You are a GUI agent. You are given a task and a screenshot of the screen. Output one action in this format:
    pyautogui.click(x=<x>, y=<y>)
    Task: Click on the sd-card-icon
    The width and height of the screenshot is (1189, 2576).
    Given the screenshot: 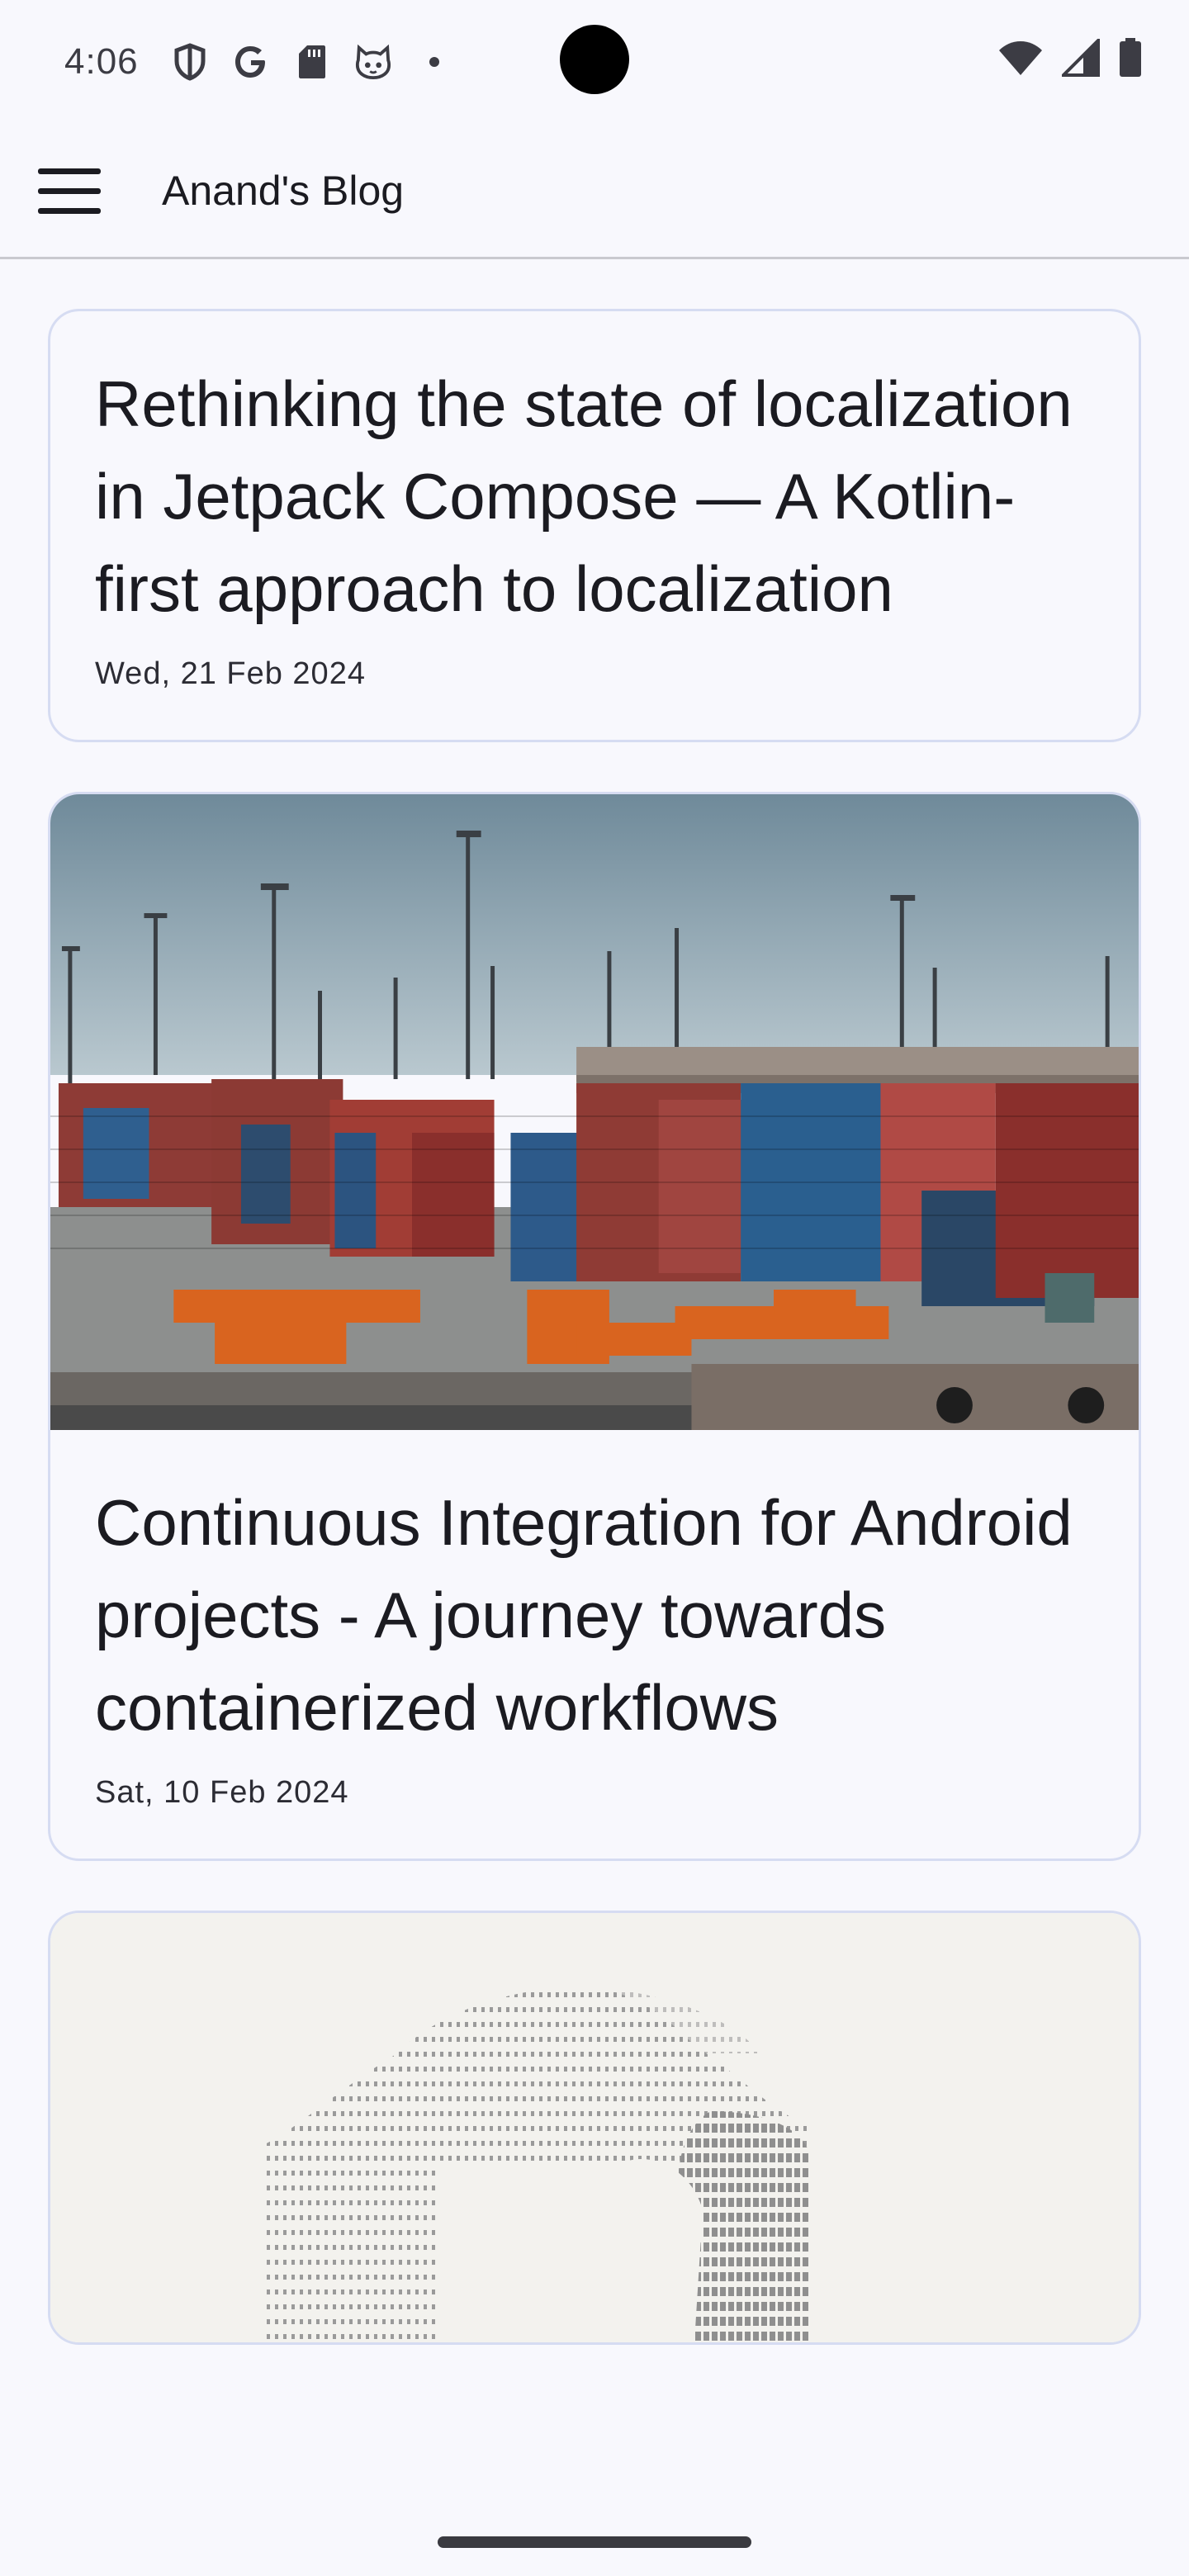 What is the action you would take?
    pyautogui.click(x=312, y=62)
    